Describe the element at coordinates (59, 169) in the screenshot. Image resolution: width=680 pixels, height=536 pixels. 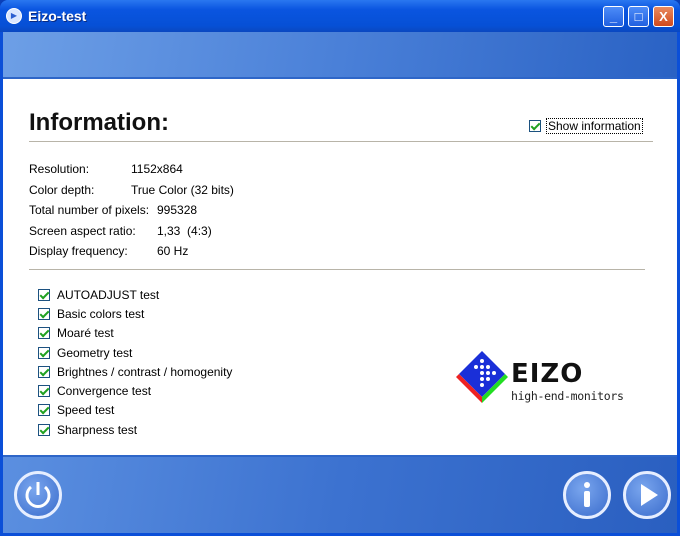
I see `info-label: Resolution:` at that location.